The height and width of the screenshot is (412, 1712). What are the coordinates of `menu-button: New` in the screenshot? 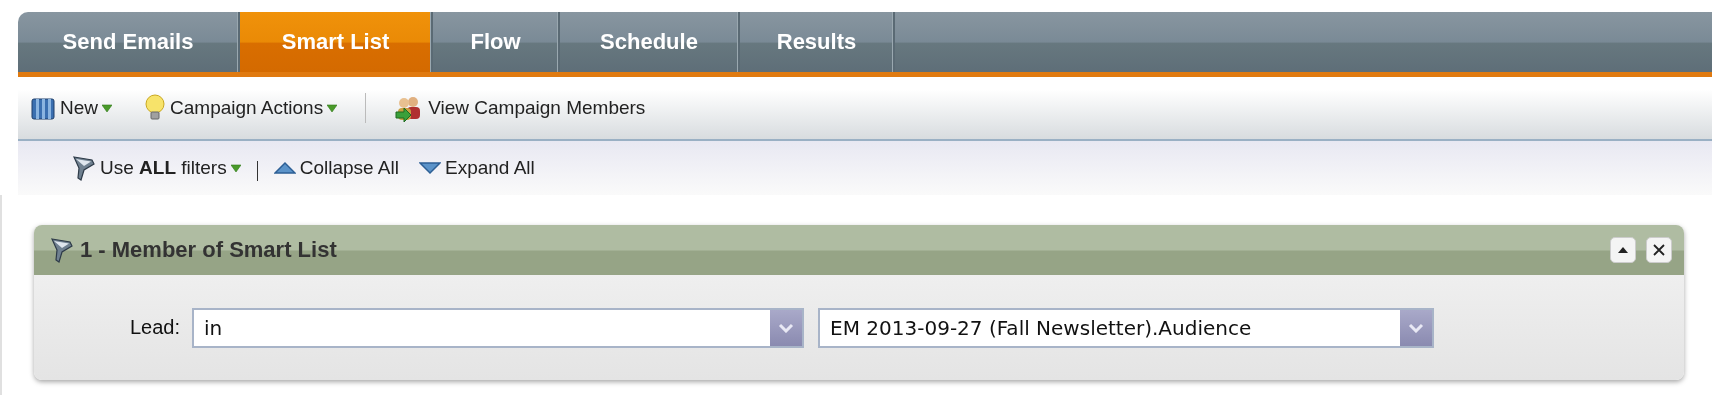 It's located at (71, 108).